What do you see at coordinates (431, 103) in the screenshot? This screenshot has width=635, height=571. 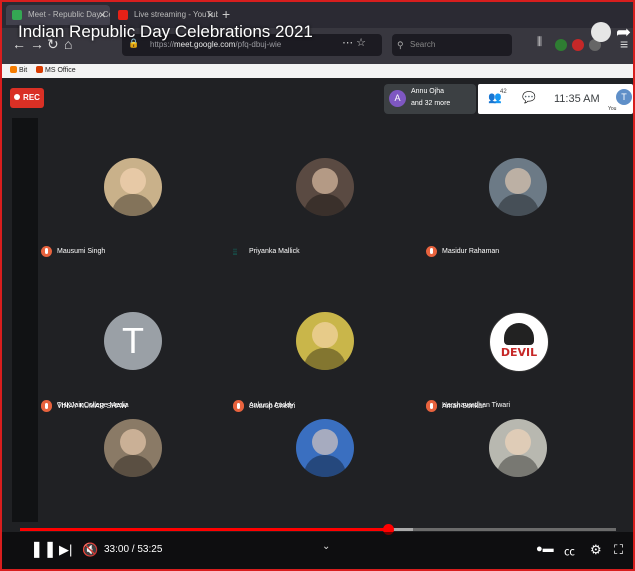 I see `presenter-more: and 32 more` at bounding box center [431, 103].